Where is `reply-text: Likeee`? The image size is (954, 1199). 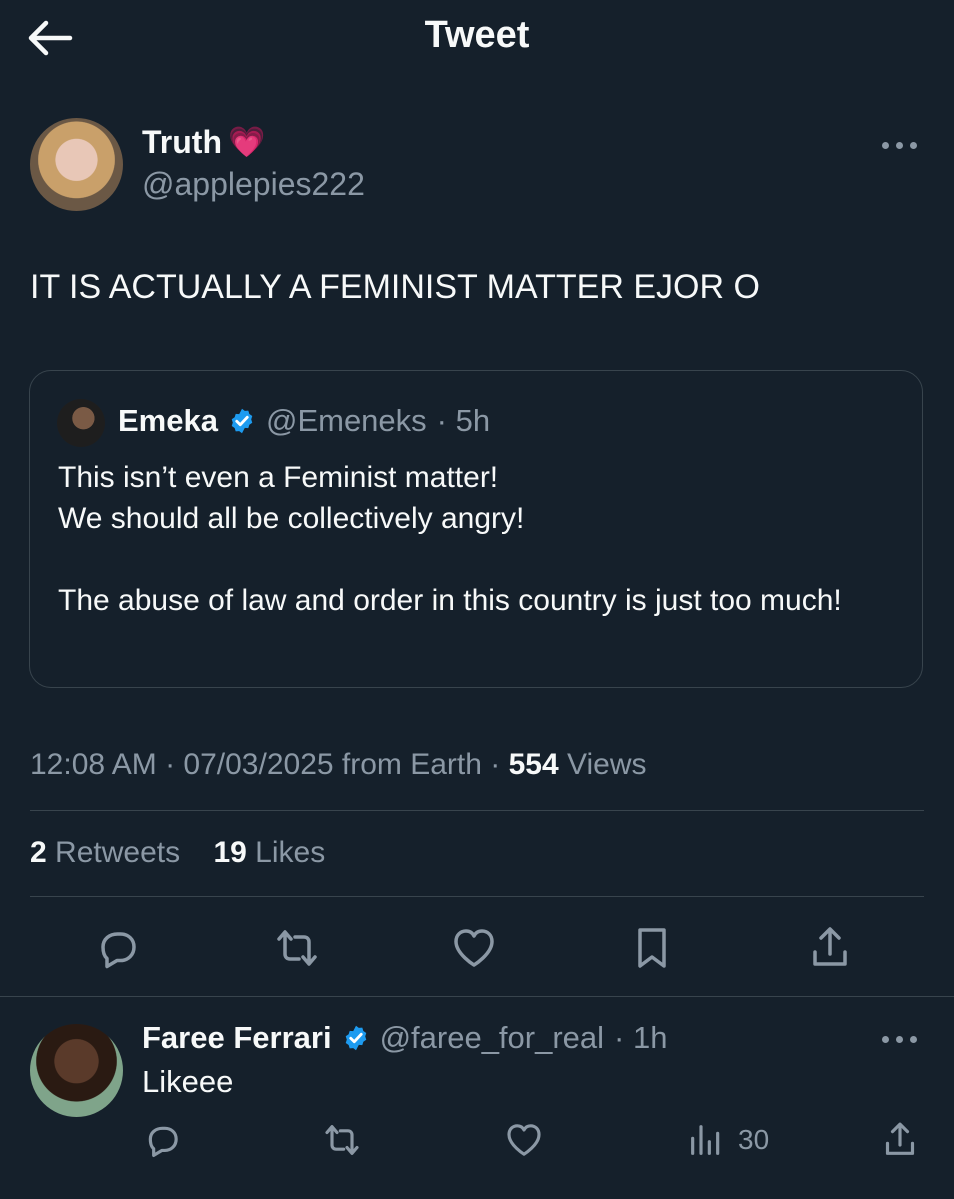 reply-text: Likeee is located at coordinates (188, 1081).